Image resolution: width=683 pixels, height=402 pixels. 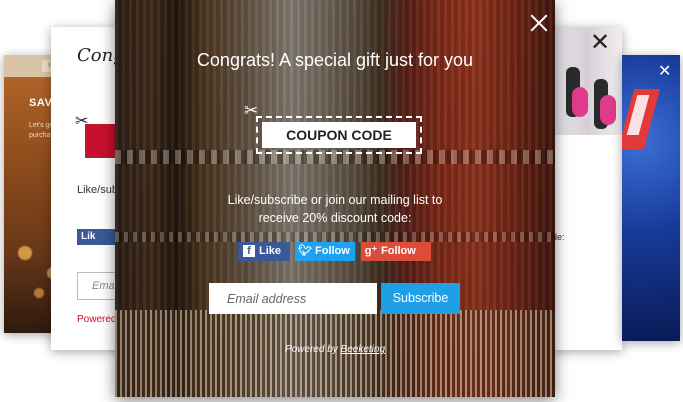 What do you see at coordinates (270, 251) in the screenshot?
I see `facebook-like-label: Like` at bounding box center [270, 251].